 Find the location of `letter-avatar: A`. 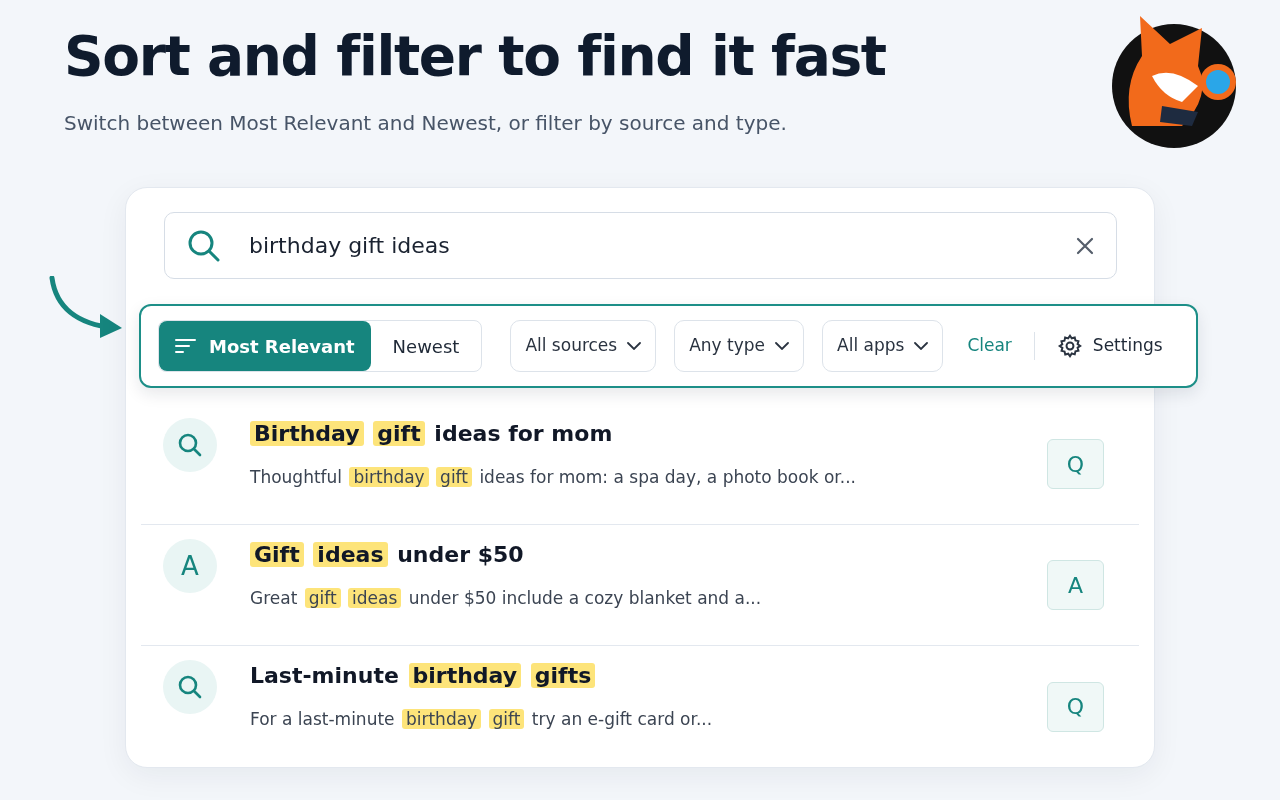

letter-avatar: A is located at coordinates (190, 566).